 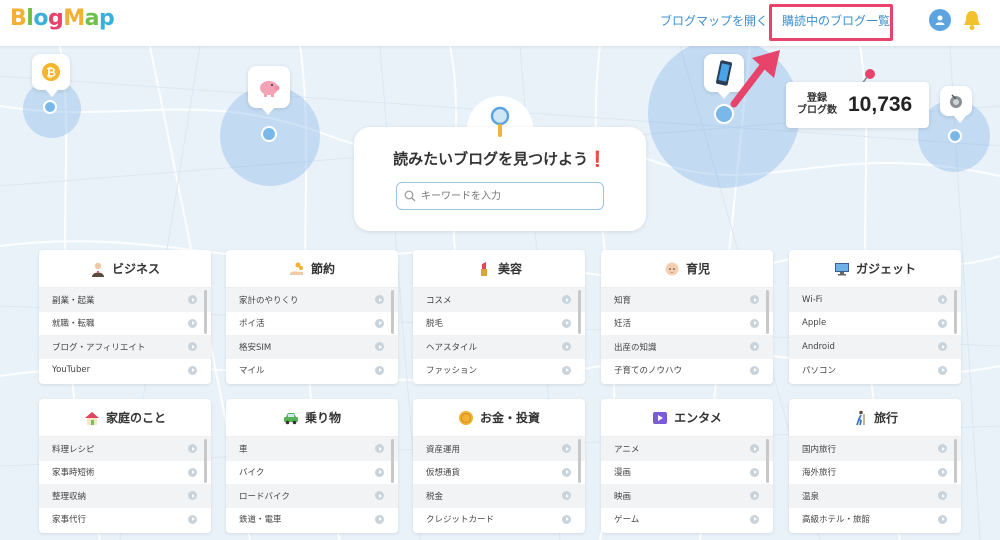 I want to click on category-item-label: 仮想通貨, so click(x=443, y=473).